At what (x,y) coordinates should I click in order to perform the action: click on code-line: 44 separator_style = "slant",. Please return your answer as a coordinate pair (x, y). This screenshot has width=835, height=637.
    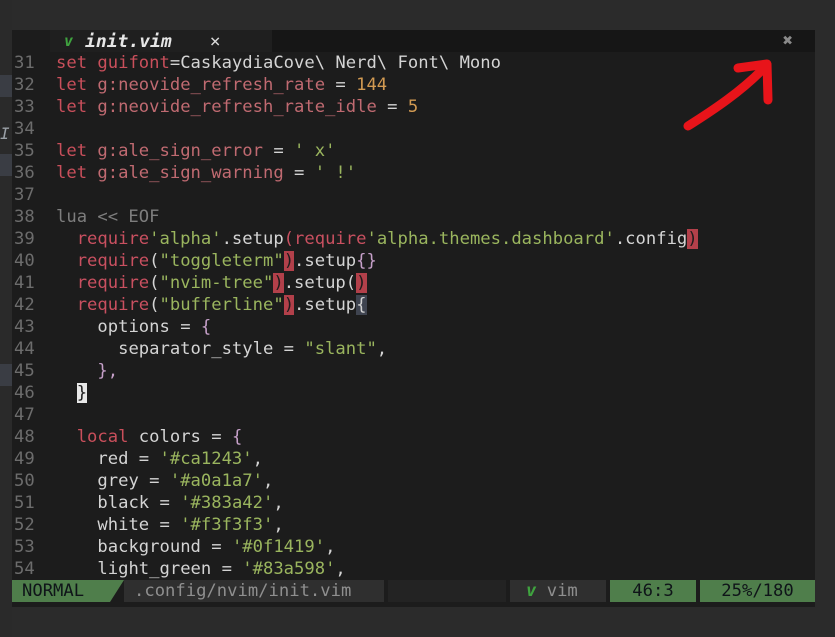
    Looking at the image, I should click on (201, 349).